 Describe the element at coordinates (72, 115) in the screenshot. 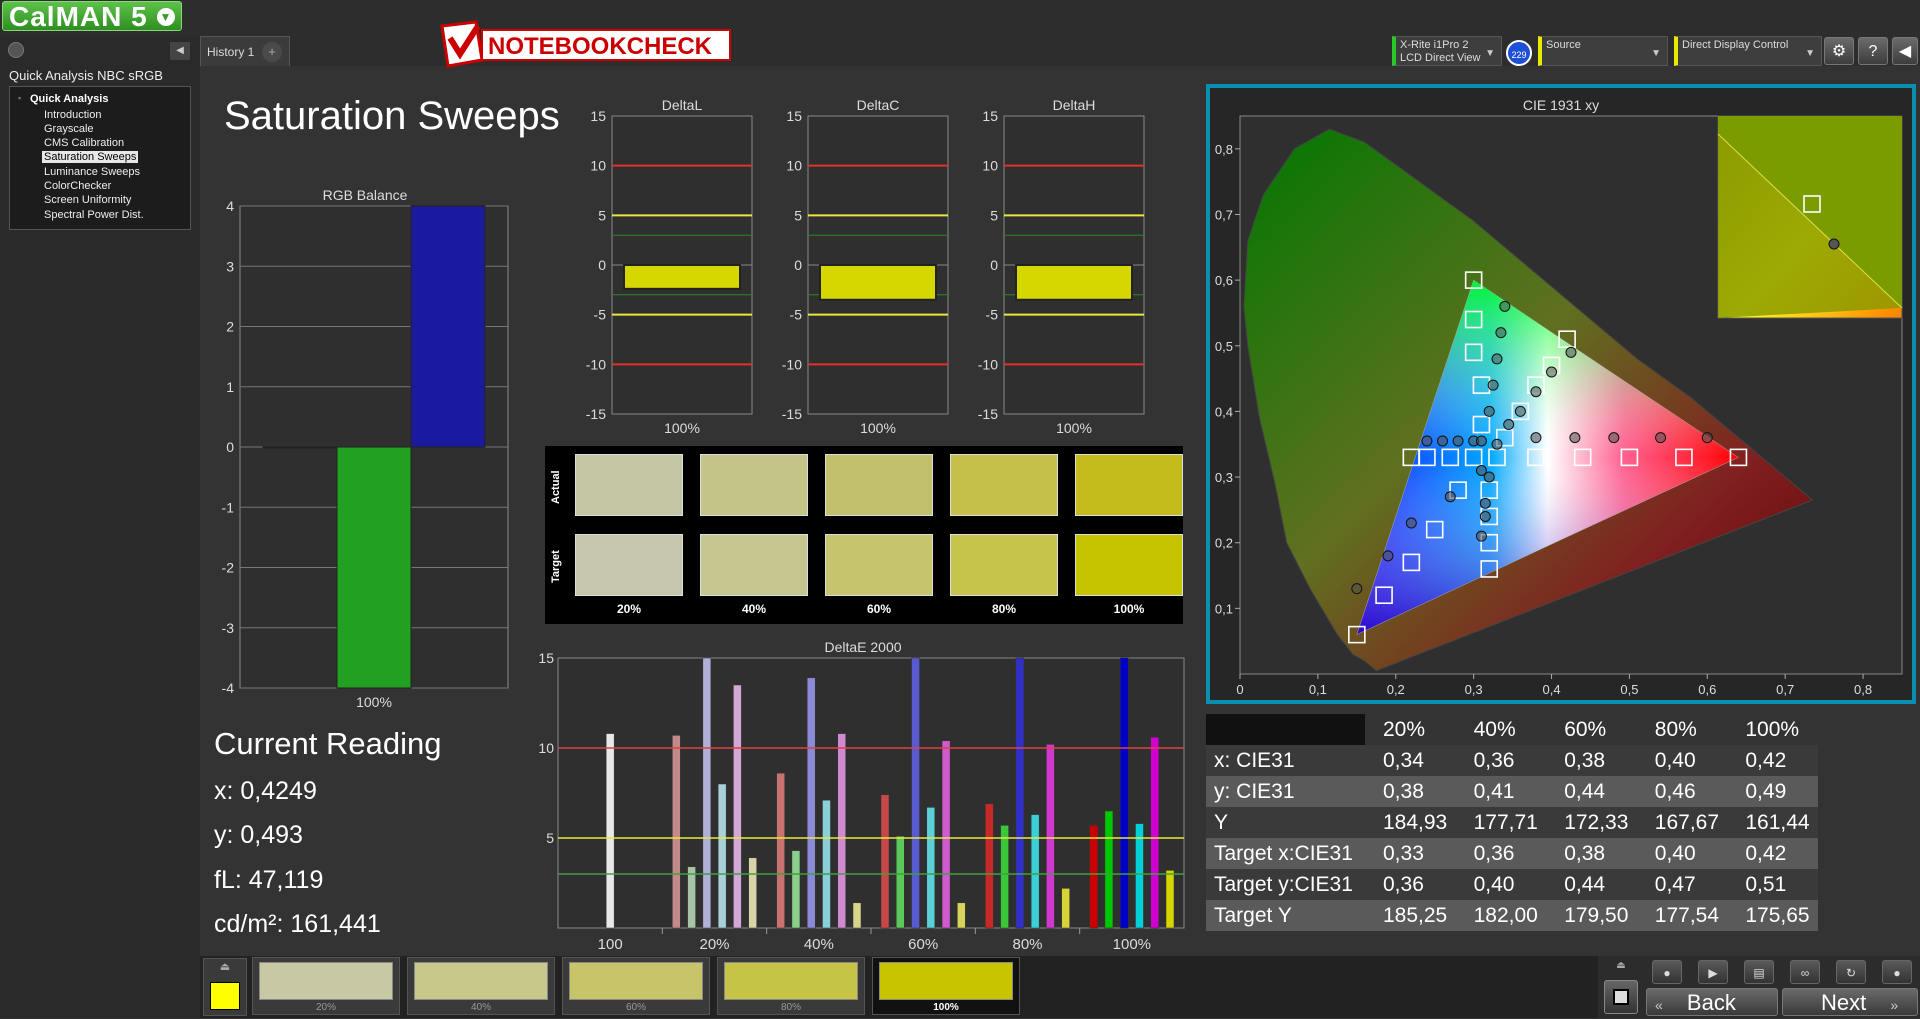

I see `sidebar-item-introduction: Introduction` at that location.